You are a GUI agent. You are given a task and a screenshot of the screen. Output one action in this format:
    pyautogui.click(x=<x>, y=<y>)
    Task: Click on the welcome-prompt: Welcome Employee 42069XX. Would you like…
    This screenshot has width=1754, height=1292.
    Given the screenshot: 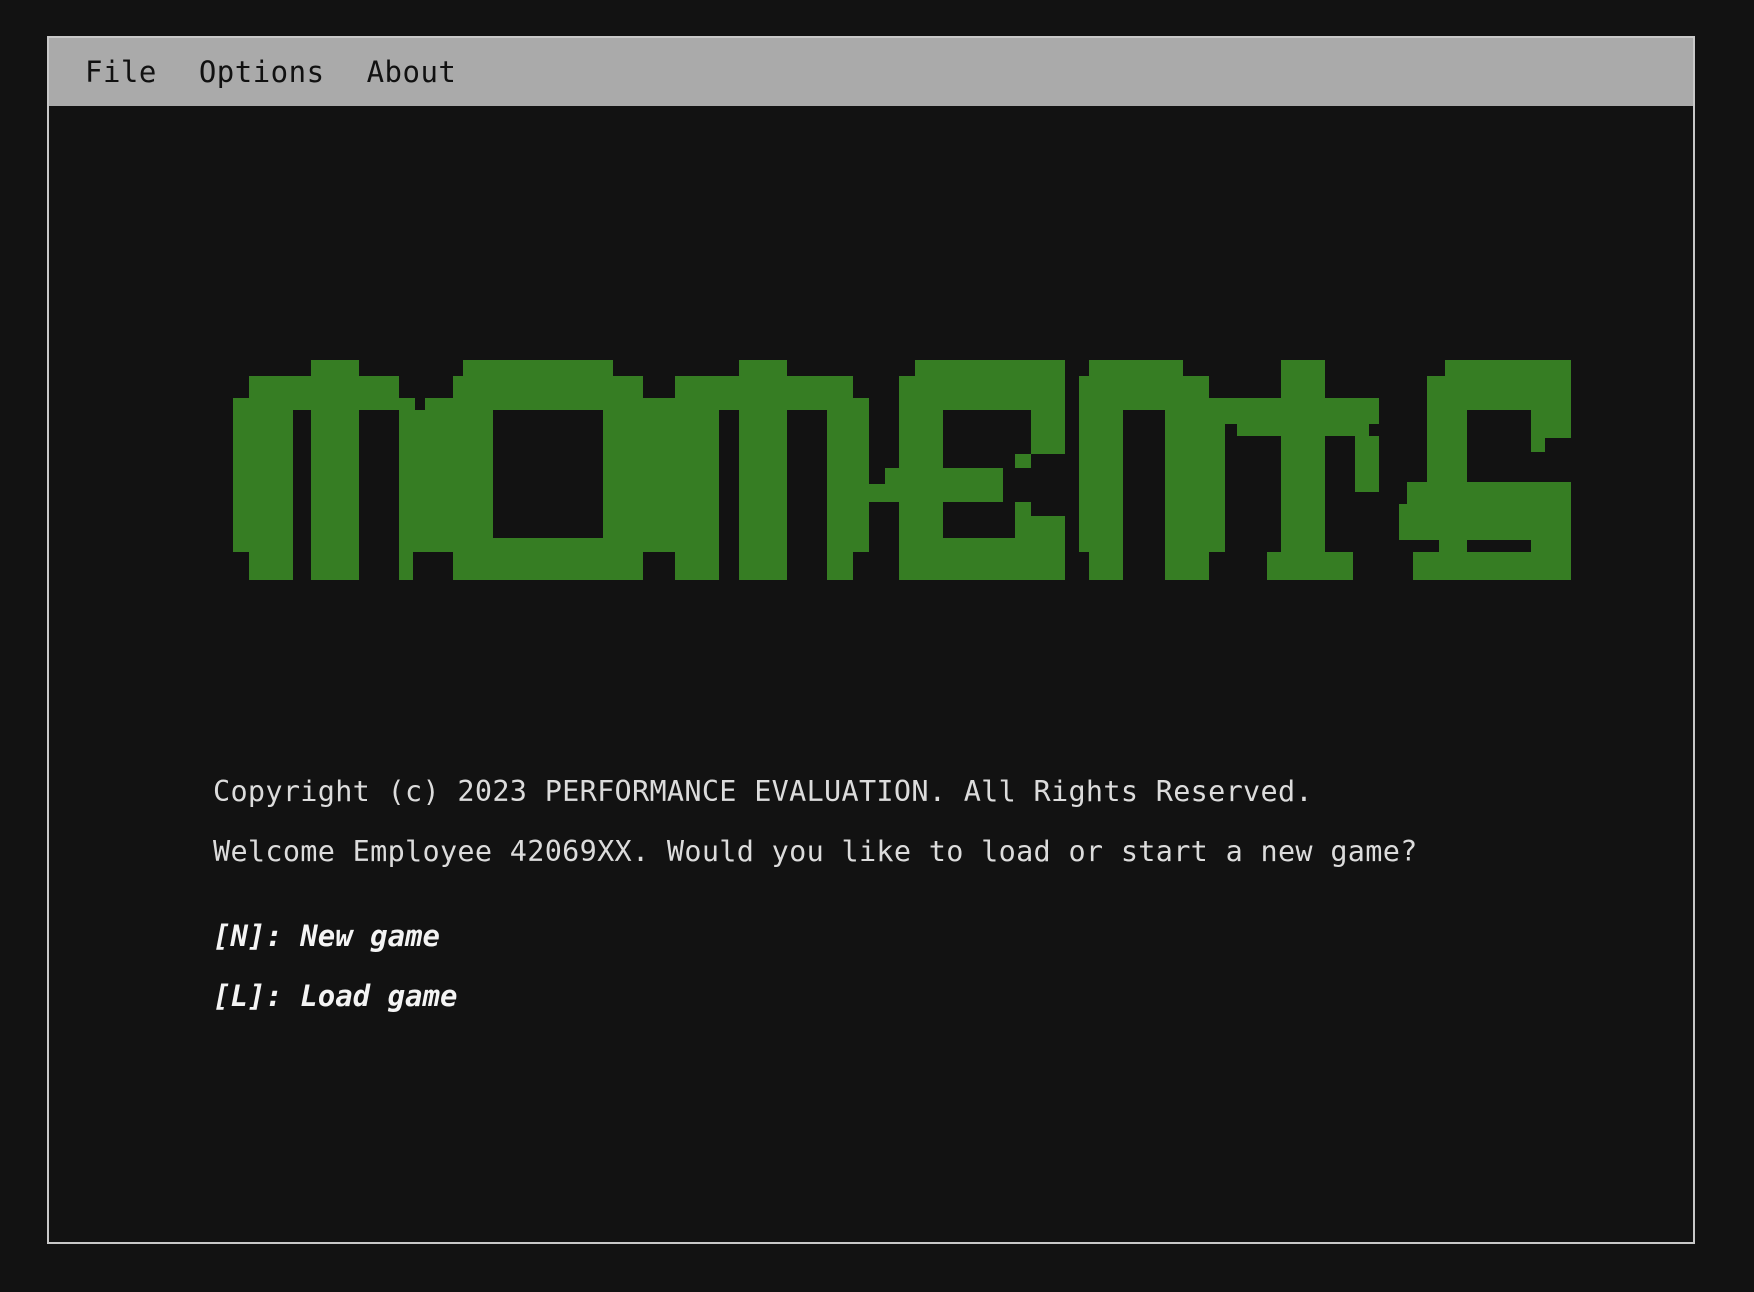 What is the action you would take?
    pyautogui.click(x=815, y=851)
    